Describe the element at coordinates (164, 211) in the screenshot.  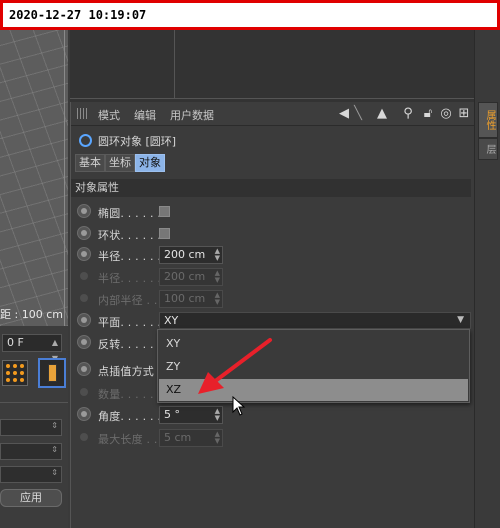
I see `ellipse-checkbox` at that location.